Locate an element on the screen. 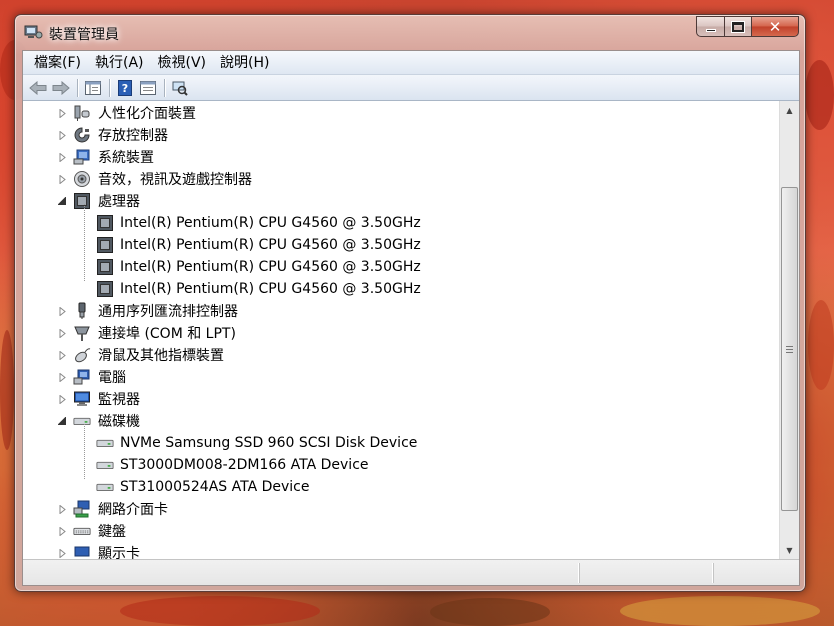 The image size is (834, 626). scan-hardware-icon is located at coordinates (180, 88).